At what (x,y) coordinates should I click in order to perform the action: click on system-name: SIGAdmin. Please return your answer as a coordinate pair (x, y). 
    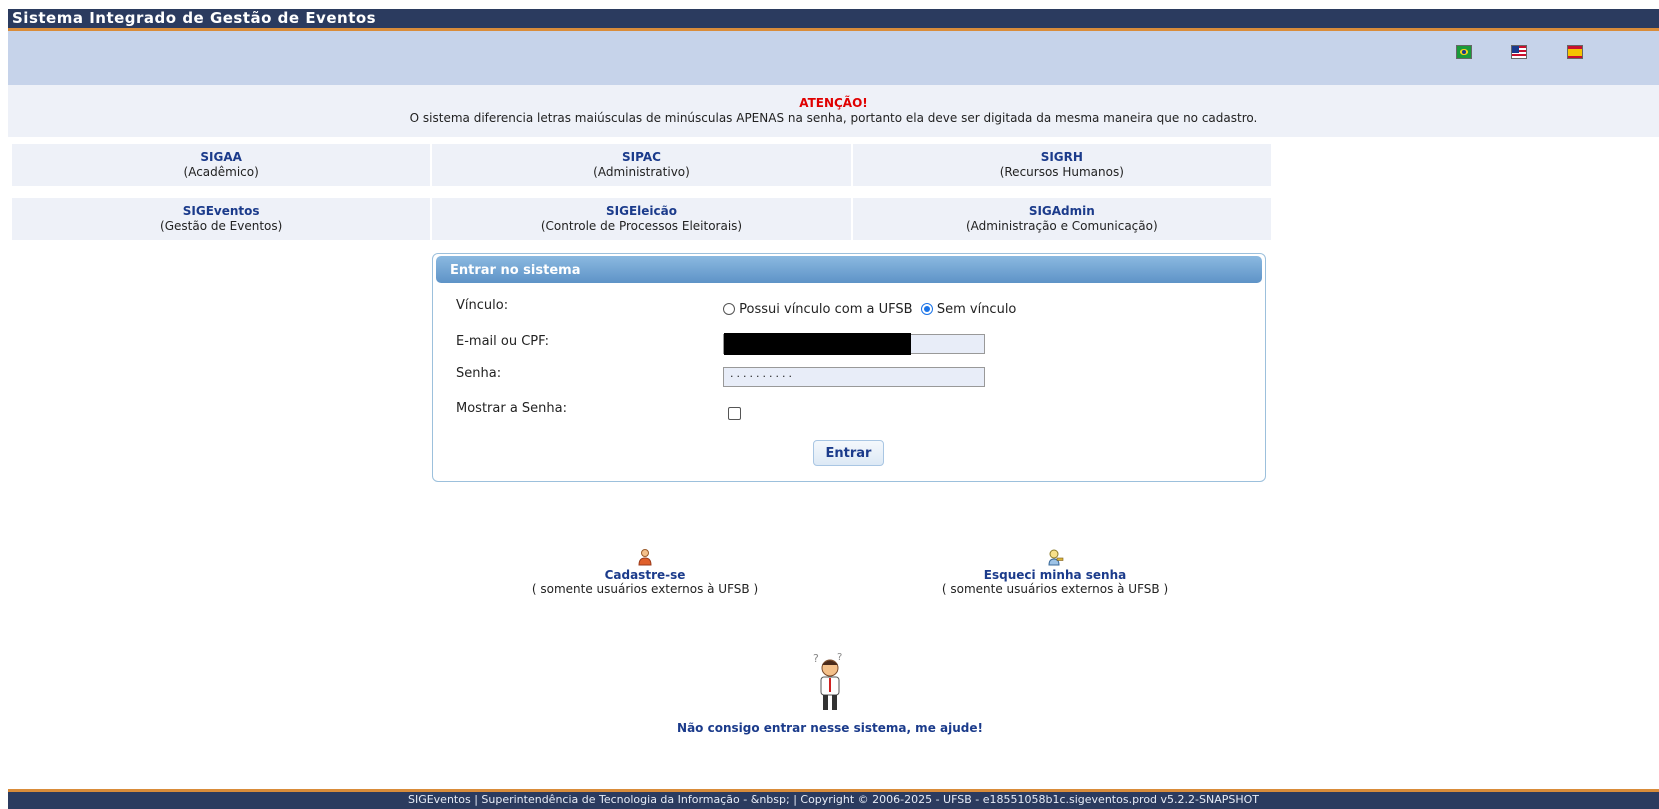
    Looking at the image, I should click on (1062, 211).